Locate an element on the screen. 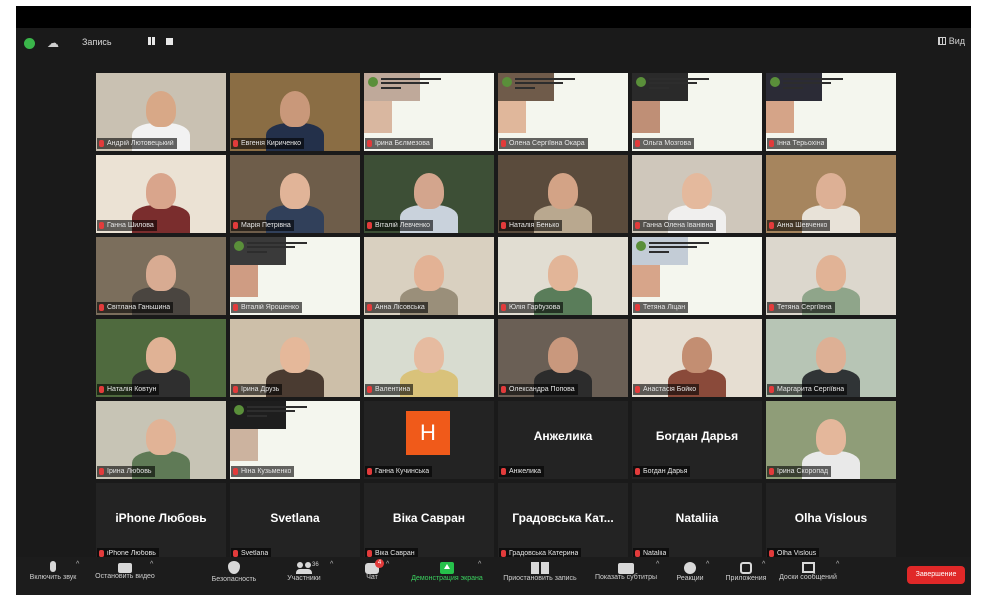 Image resolution: width=986 pixels, height=600 pixels. participant-tile: Nataliia Nataliia is located at coordinates (697, 522).